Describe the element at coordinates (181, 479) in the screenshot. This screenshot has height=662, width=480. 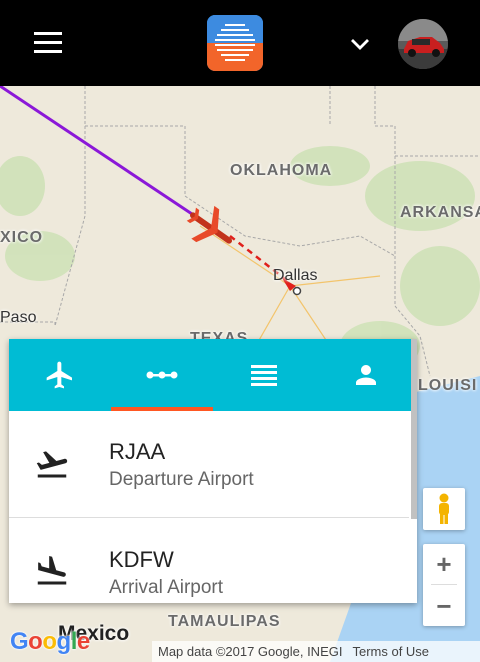
I see `departure-label: Departure Airport` at that location.